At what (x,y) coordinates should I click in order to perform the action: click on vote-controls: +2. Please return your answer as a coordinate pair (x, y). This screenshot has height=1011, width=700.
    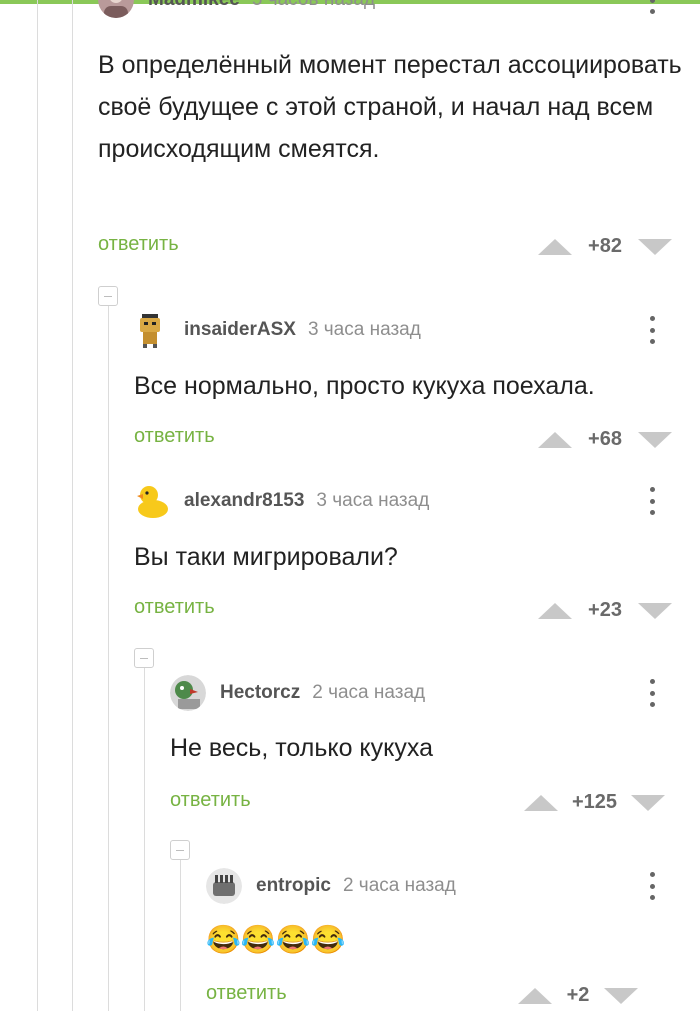
    Looking at the image, I should click on (578, 995).